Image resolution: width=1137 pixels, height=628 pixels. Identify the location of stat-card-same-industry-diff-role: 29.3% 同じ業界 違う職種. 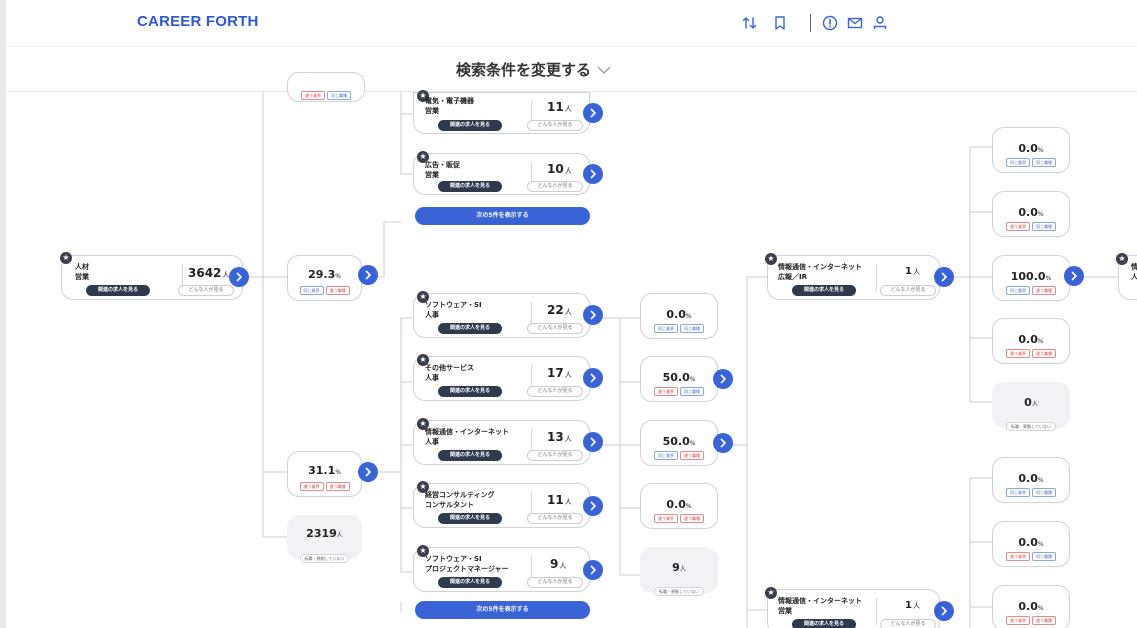
(324, 278).